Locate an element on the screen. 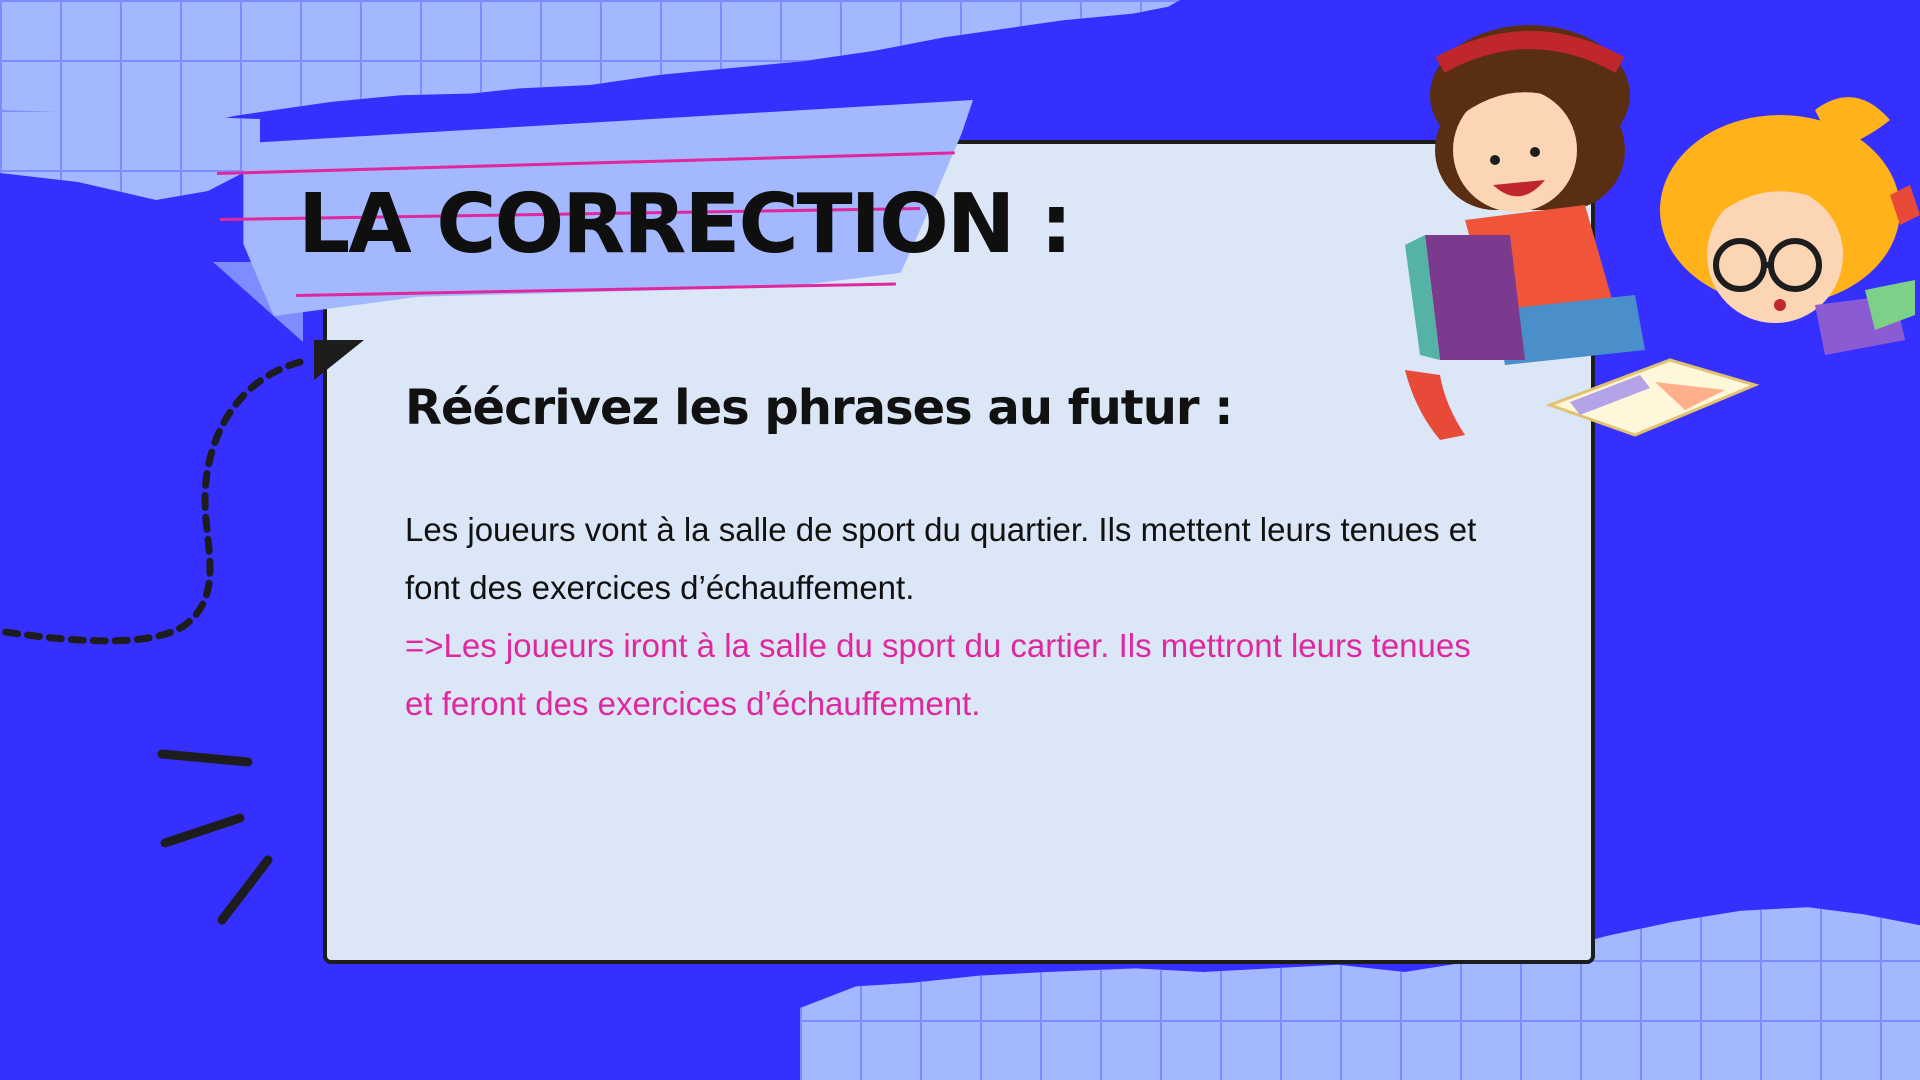 The height and width of the screenshot is (1080, 1920). brush-strokes-icon is located at coordinates (215, 837).